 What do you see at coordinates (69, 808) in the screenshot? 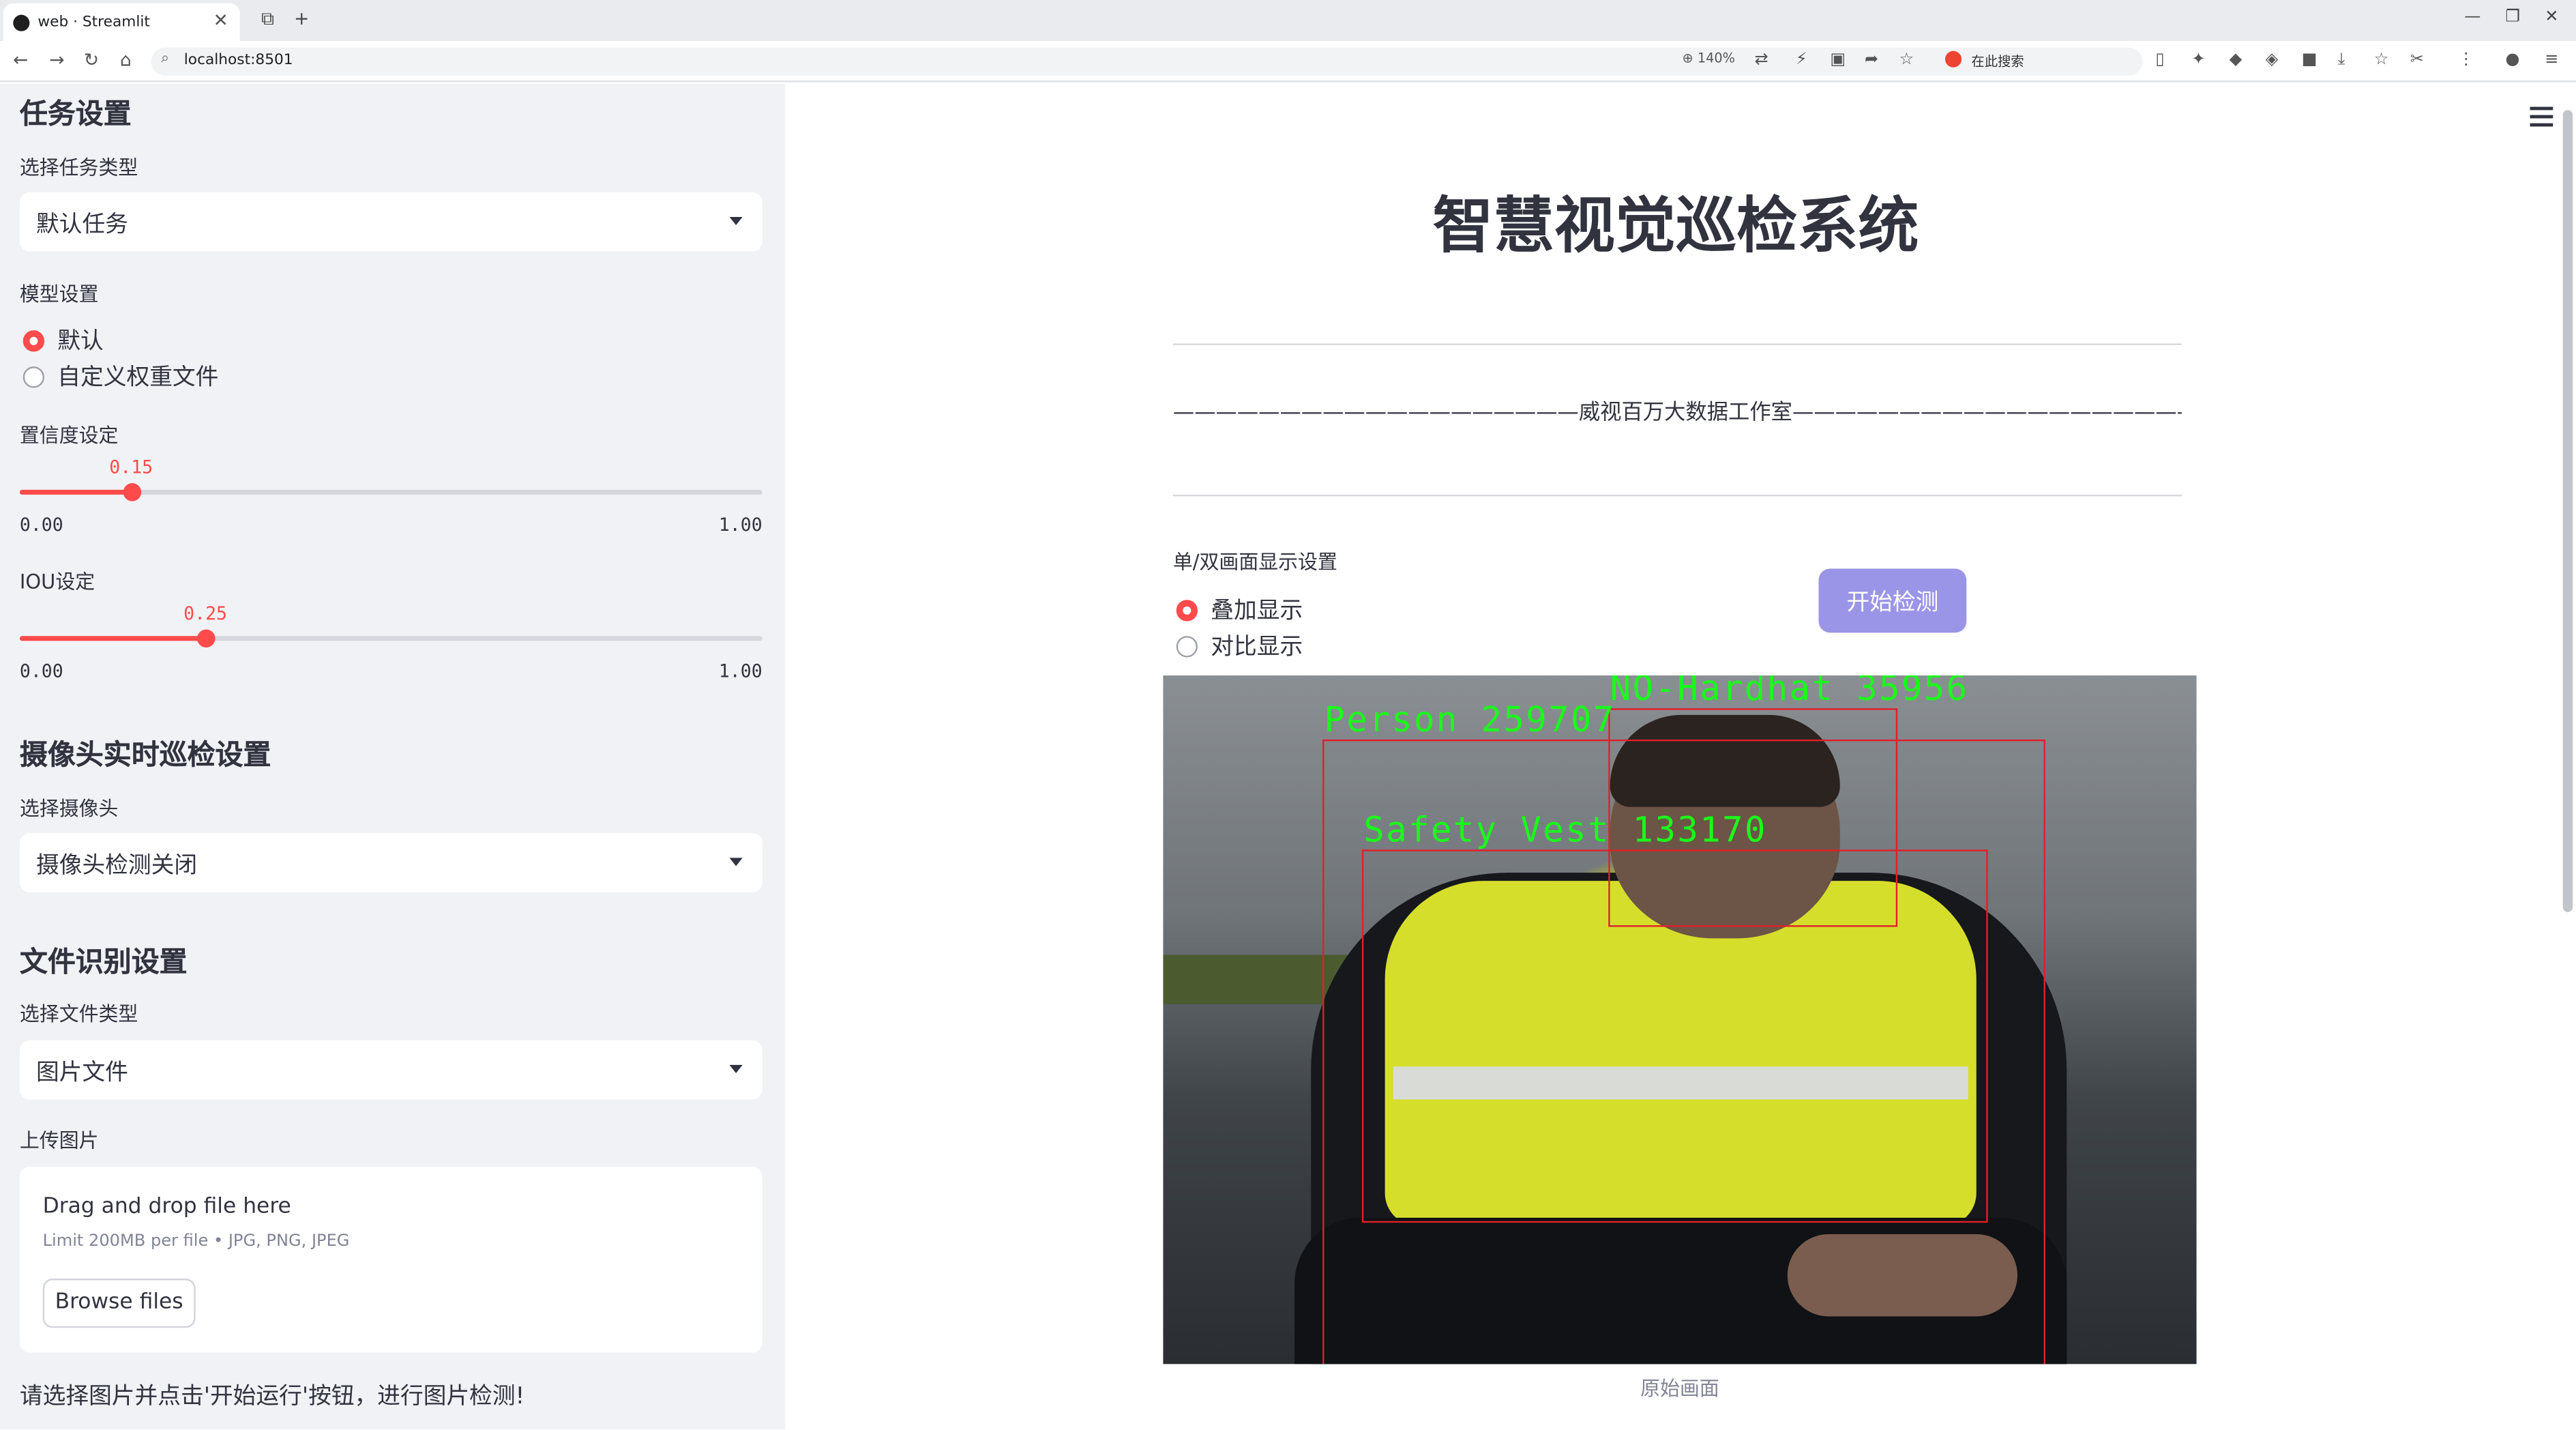
I see `camera-label: 选择摄像头` at bounding box center [69, 808].